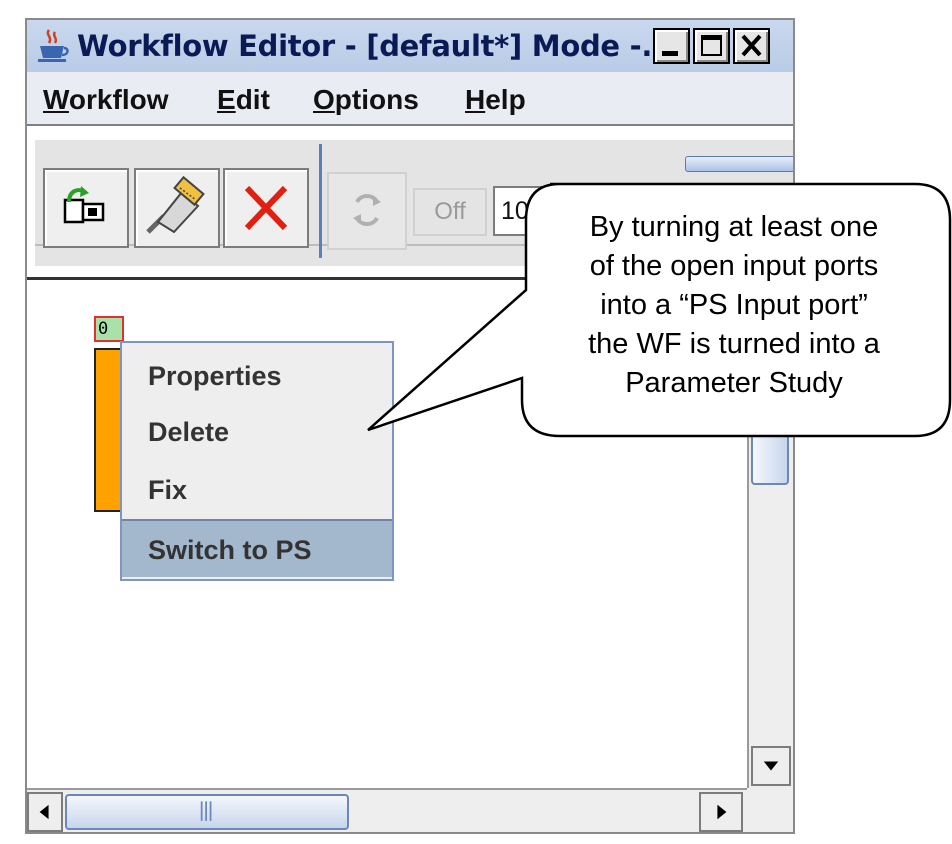 The image size is (952, 844). I want to click on close-button, so click(751, 46).